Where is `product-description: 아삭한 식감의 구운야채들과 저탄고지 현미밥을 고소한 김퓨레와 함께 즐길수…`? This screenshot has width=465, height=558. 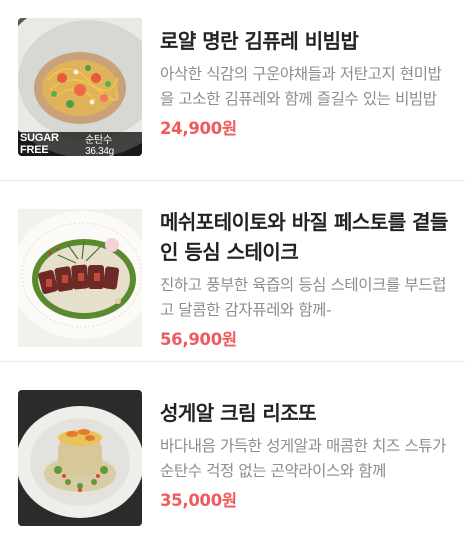
product-description: 아삭한 식감의 구운야채들과 저탄고지 현미밥을 고소한 김퓨레와 함께 즐길수… is located at coordinates (301, 86).